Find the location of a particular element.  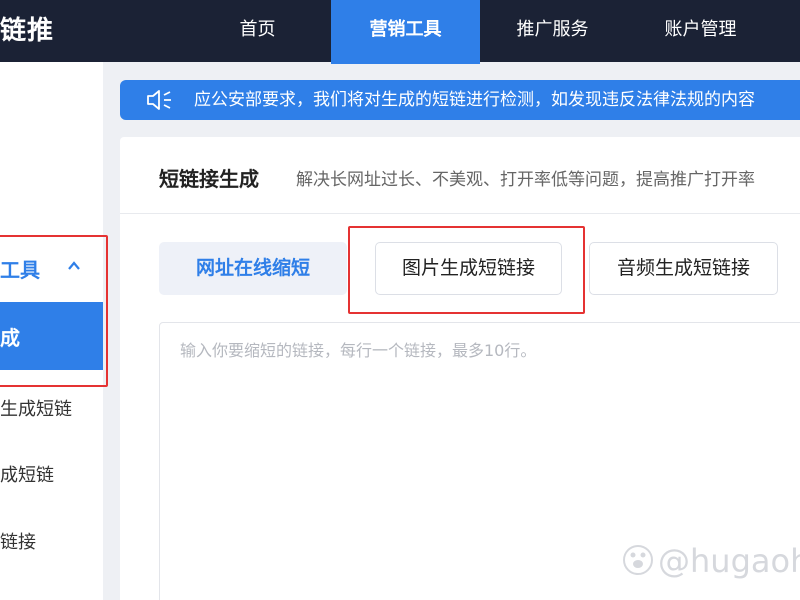

sidebar-item-link: 链接 is located at coordinates (18, 541).